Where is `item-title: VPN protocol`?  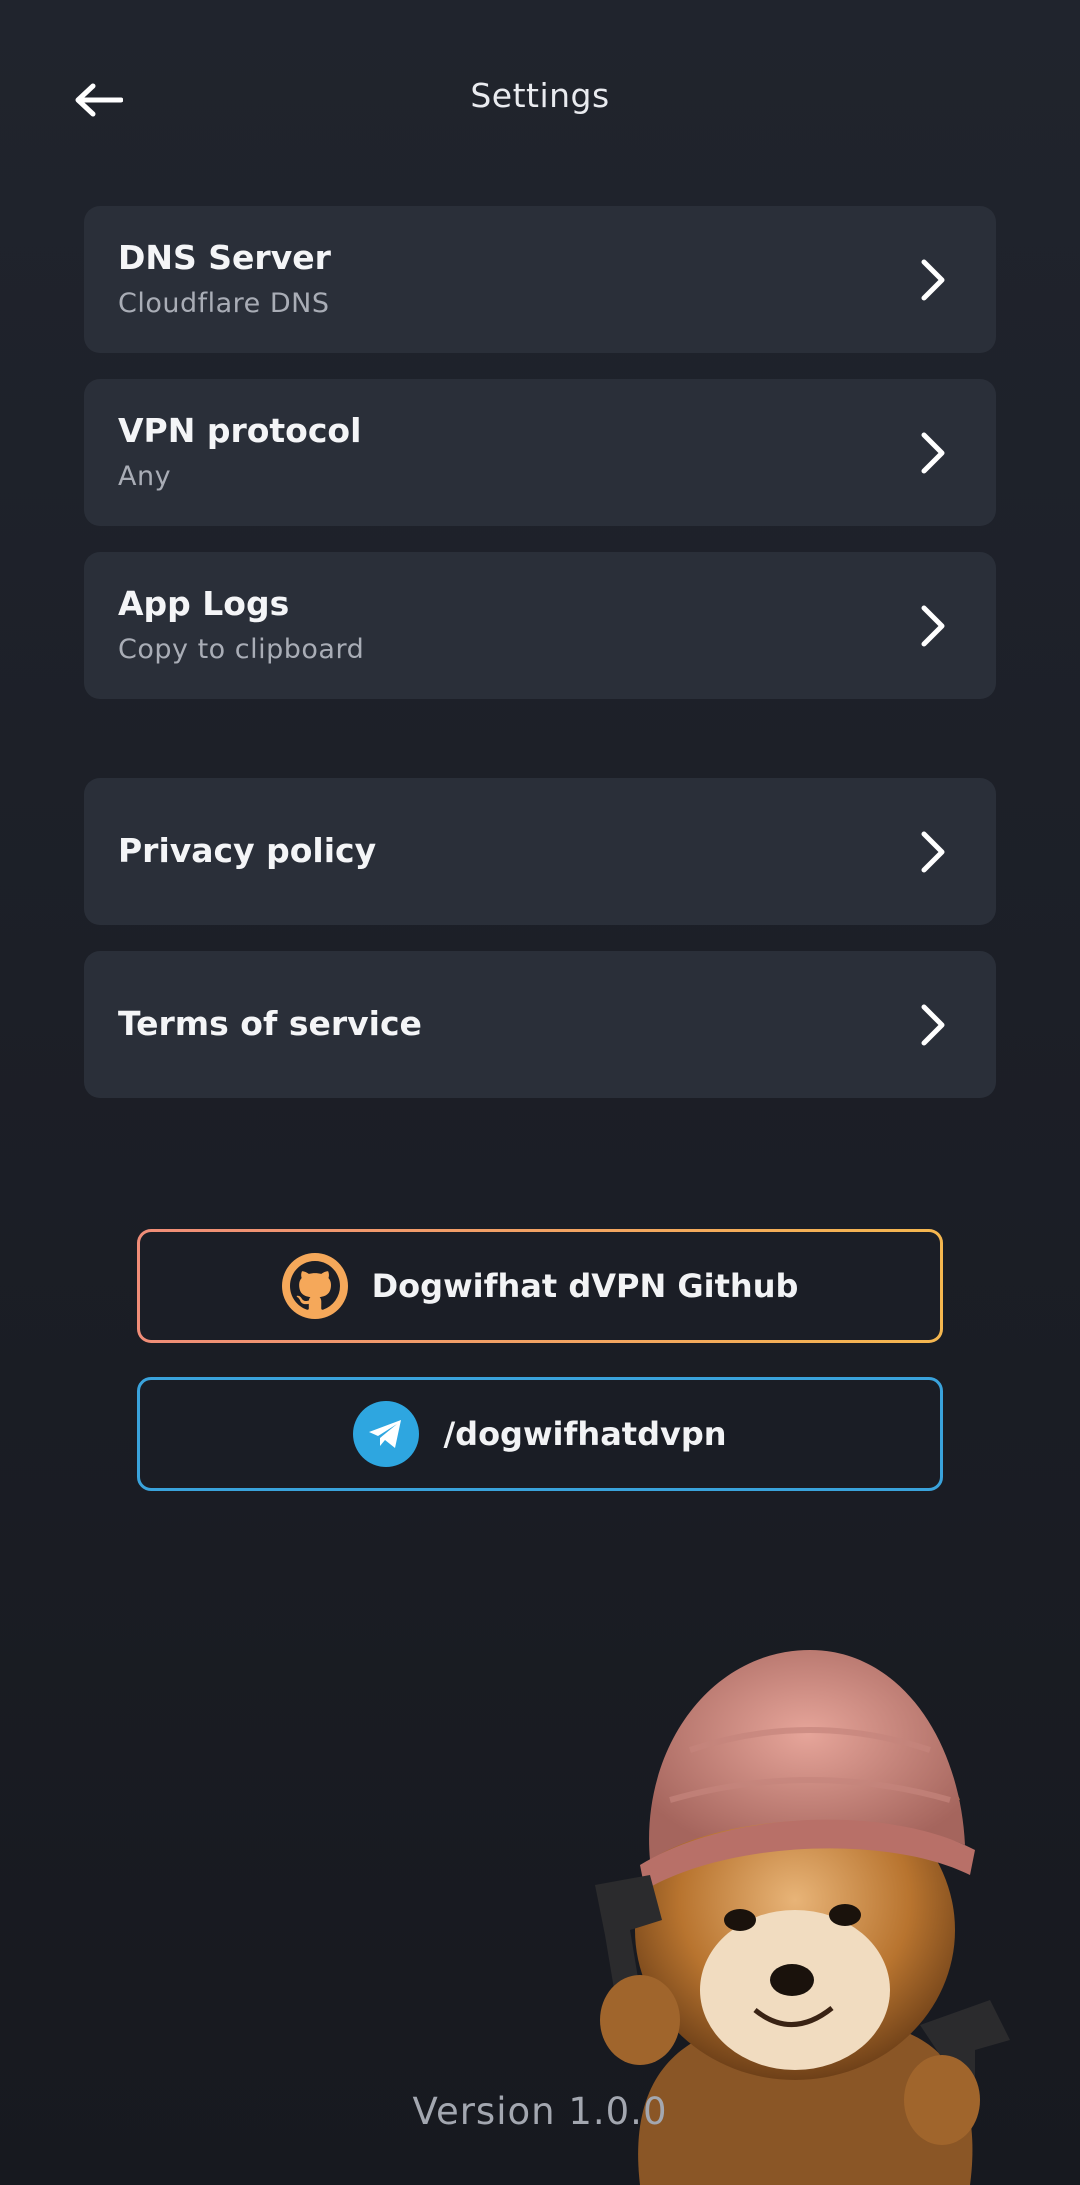
item-title: VPN protocol is located at coordinates (240, 430).